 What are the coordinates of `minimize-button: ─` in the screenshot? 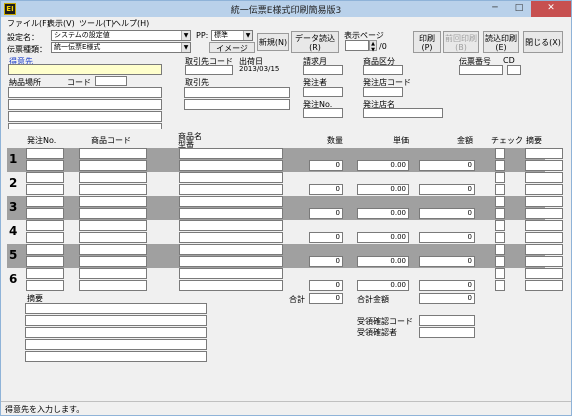 It's located at (495, 9).